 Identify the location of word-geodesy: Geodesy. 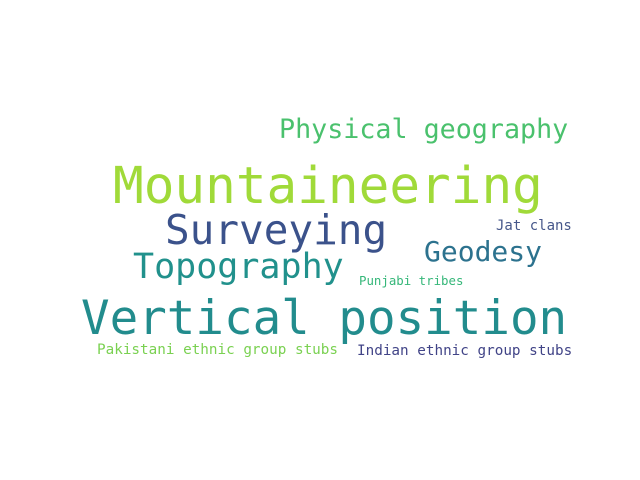
(483, 251).